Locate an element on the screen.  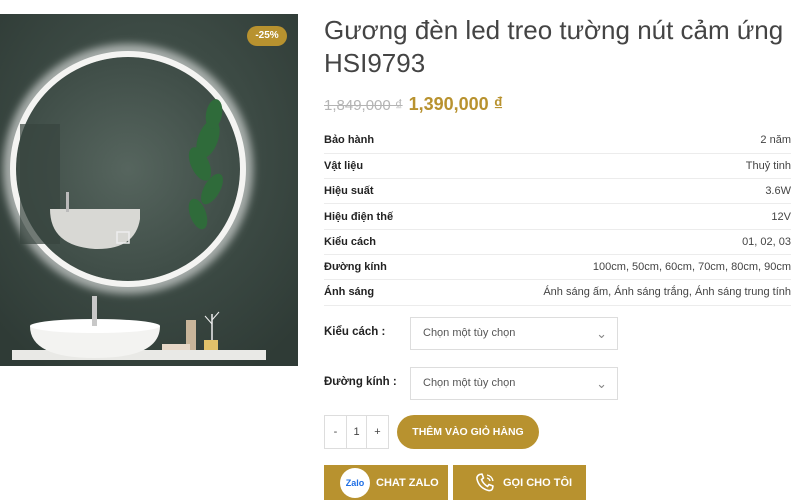
quantity-plus-button: + is located at coordinates (377, 432).